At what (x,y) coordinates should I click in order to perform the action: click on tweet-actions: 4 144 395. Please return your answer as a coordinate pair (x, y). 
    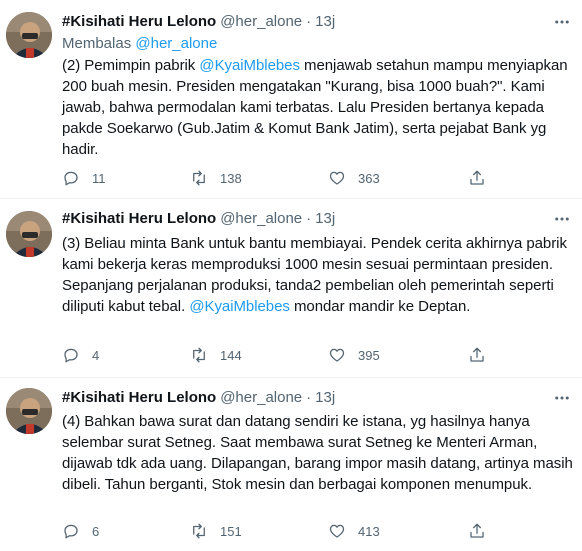
    Looking at the image, I should click on (278, 355).